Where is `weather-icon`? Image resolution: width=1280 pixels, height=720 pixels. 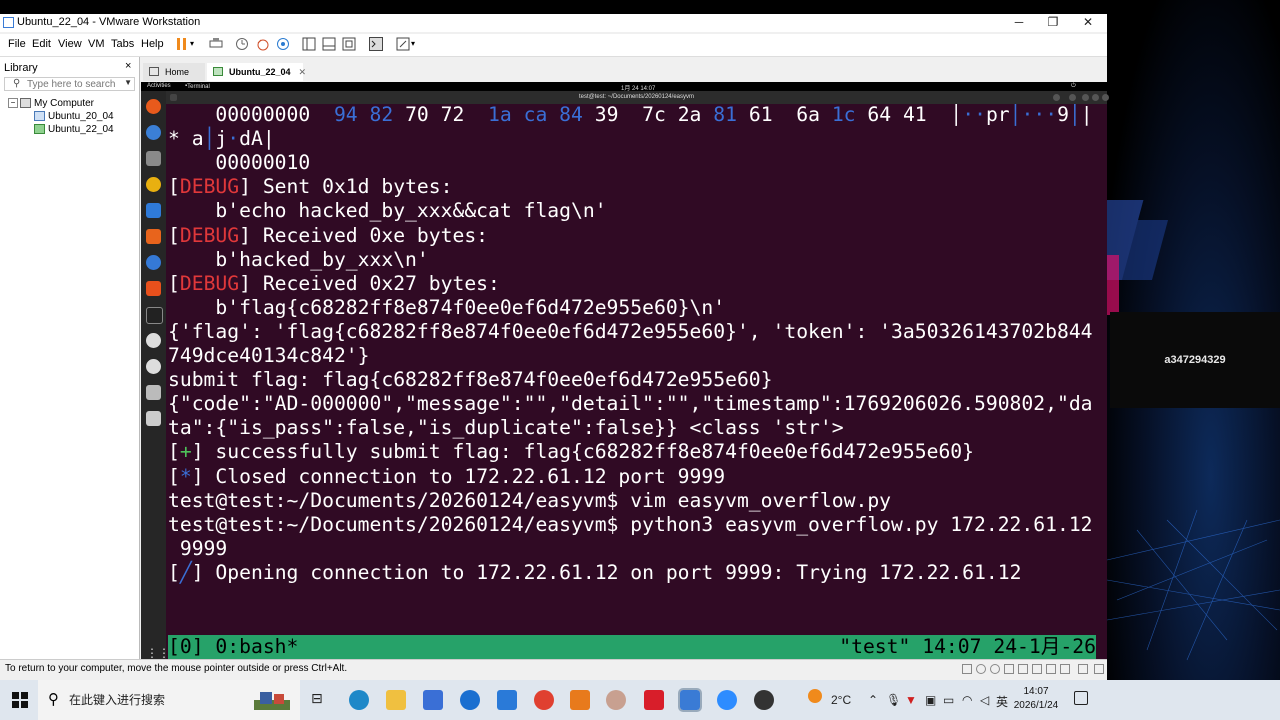 weather-icon is located at coordinates (815, 696).